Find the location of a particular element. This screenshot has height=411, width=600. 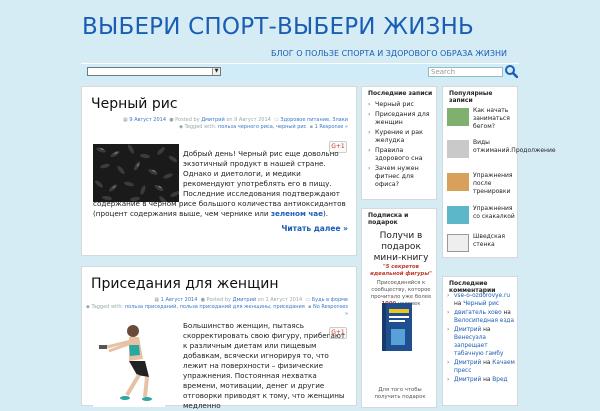

widget-title: Подписка и подарок is located at coordinates (388, 219).